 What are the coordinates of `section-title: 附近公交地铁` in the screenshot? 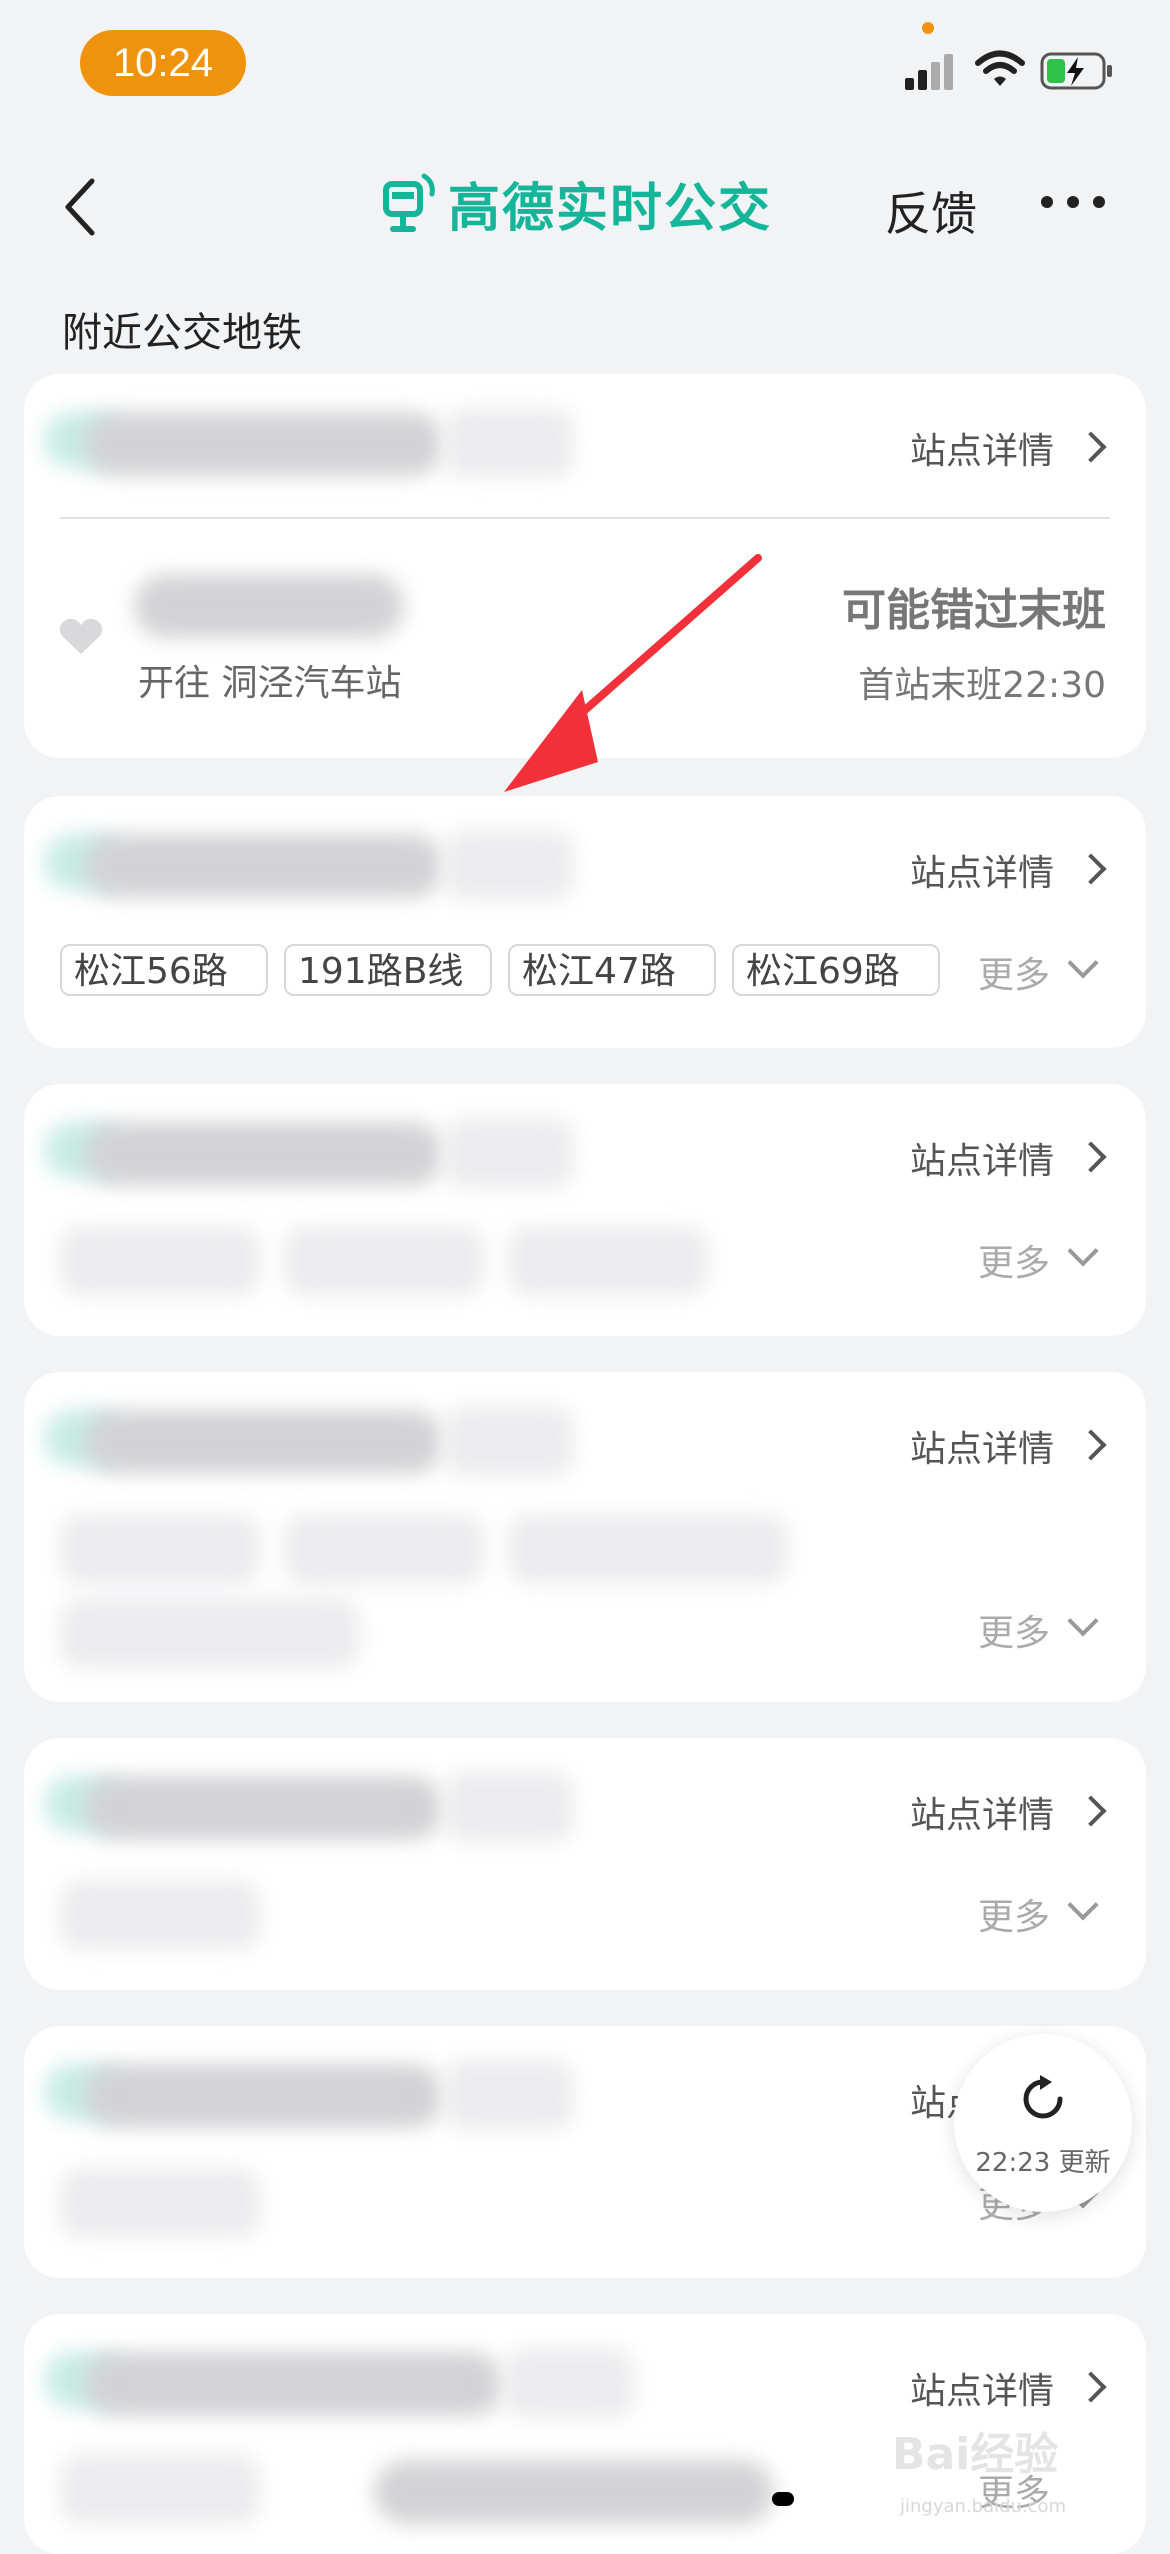 It's located at (182, 333).